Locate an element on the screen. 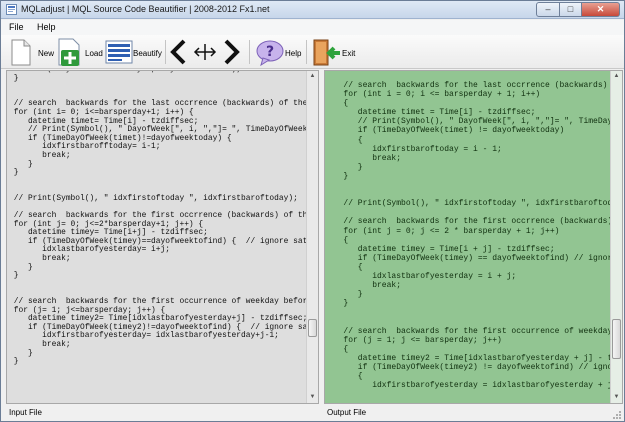 This screenshot has width=625, height=422. previous-button is located at coordinates (179, 52).